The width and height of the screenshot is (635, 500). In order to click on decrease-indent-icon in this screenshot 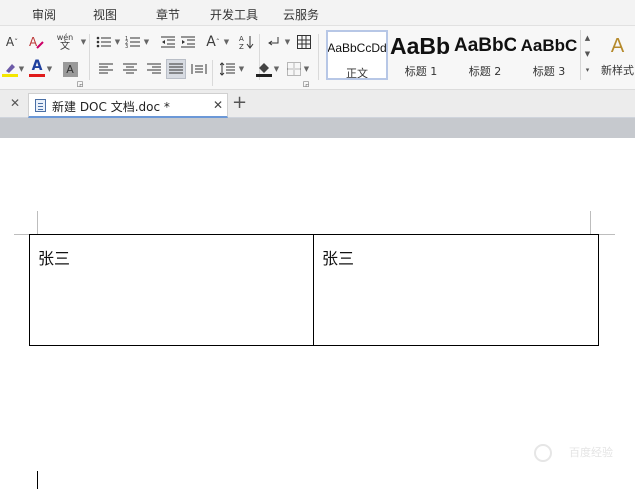, I will do `click(168, 42)`.